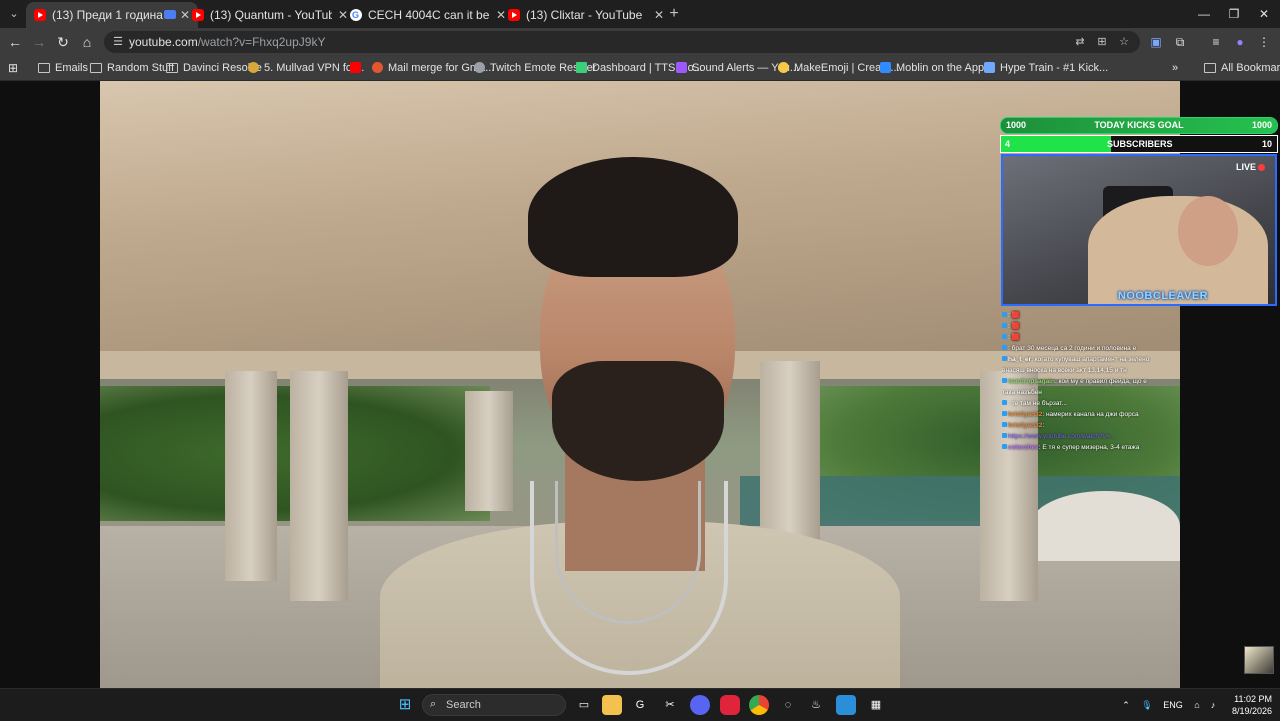 The width and height of the screenshot is (1280, 721). What do you see at coordinates (759, 705) in the screenshot?
I see `chrome-icon` at bounding box center [759, 705].